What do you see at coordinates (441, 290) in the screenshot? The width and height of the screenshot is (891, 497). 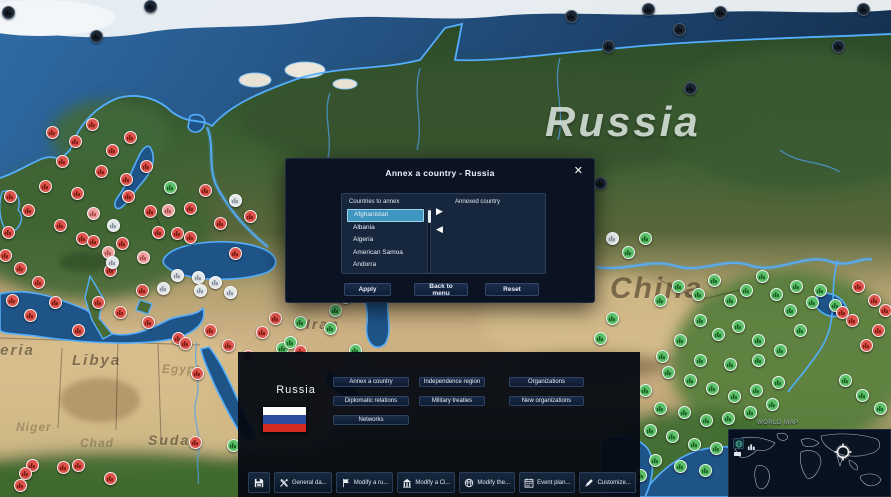 I see `back-to-menu-button: Back to menu` at bounding box center [441, 290].